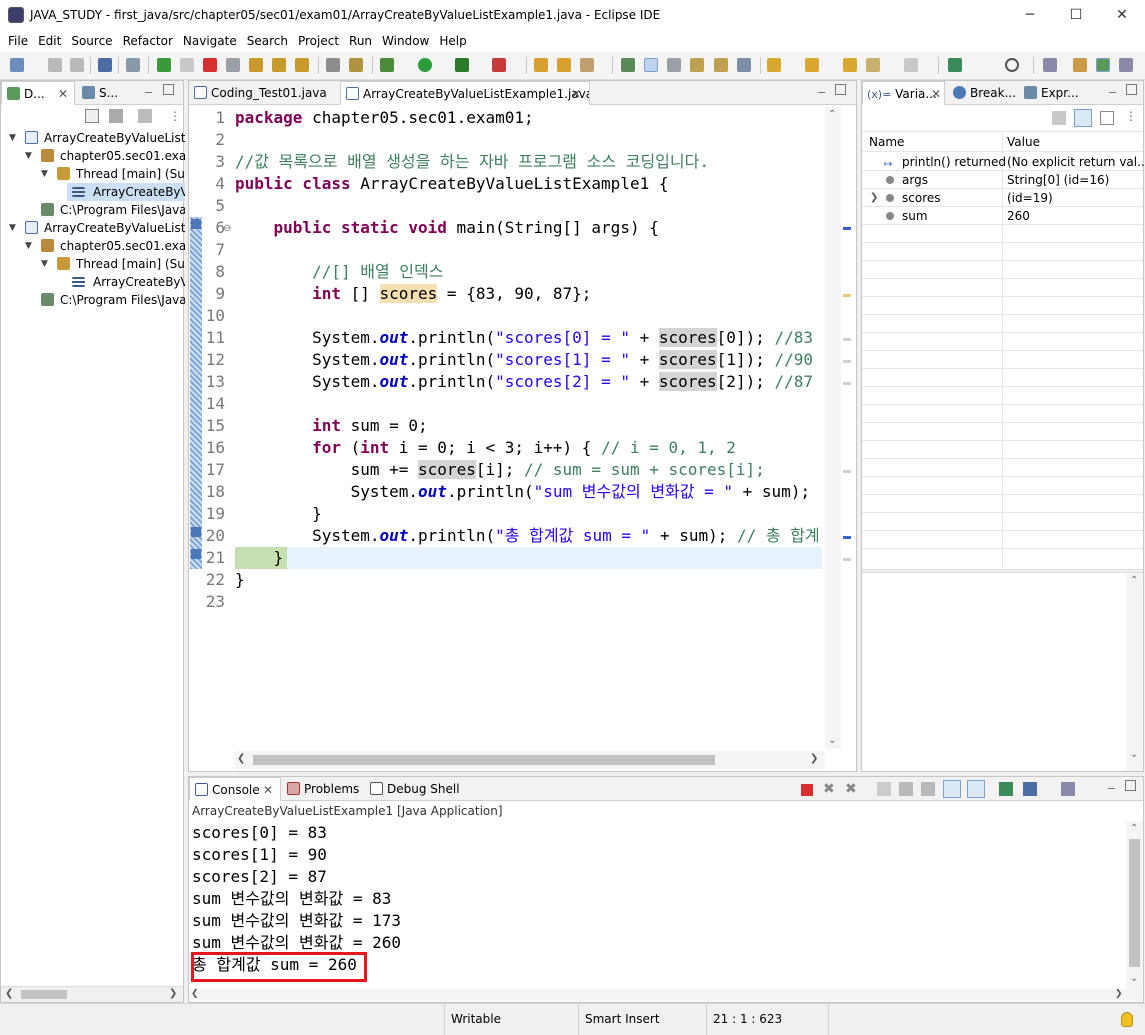 This screenshot has width=1145, height=1035. What do you see at coordinates (91, 41) in the screenshot?
I see `menu-source: Source` at bounding box center [91, 41].